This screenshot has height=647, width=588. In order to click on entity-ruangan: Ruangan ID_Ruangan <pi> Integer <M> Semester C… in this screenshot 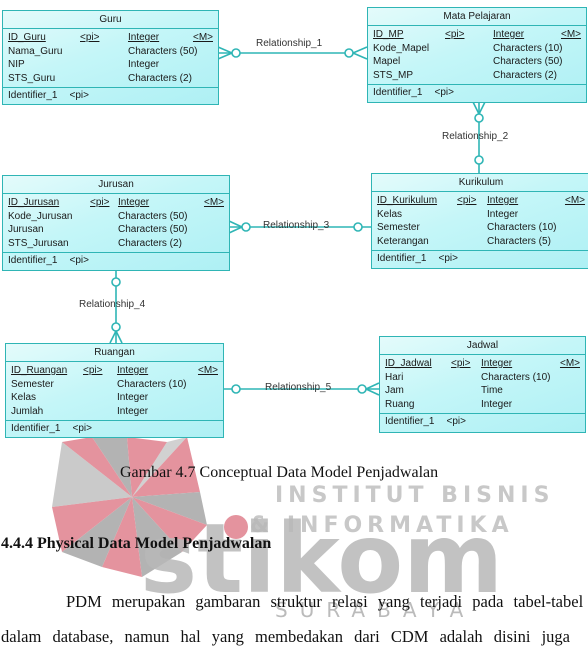, I will do `click(114, 390)`.